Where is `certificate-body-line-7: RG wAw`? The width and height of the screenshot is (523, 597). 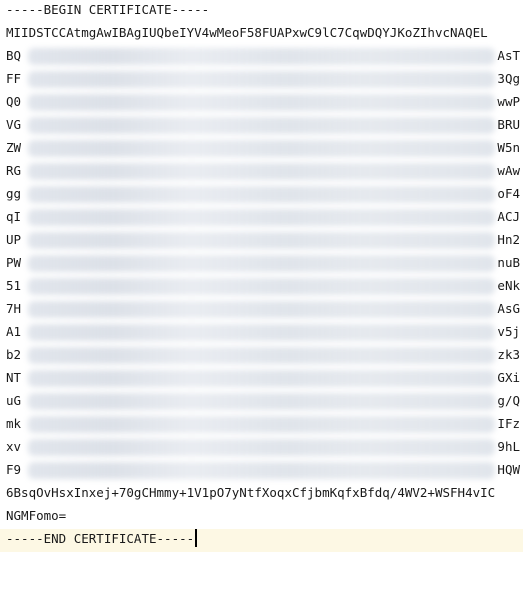
certificate-body-line-7: RG wAw is located at coordinates (263, 171).